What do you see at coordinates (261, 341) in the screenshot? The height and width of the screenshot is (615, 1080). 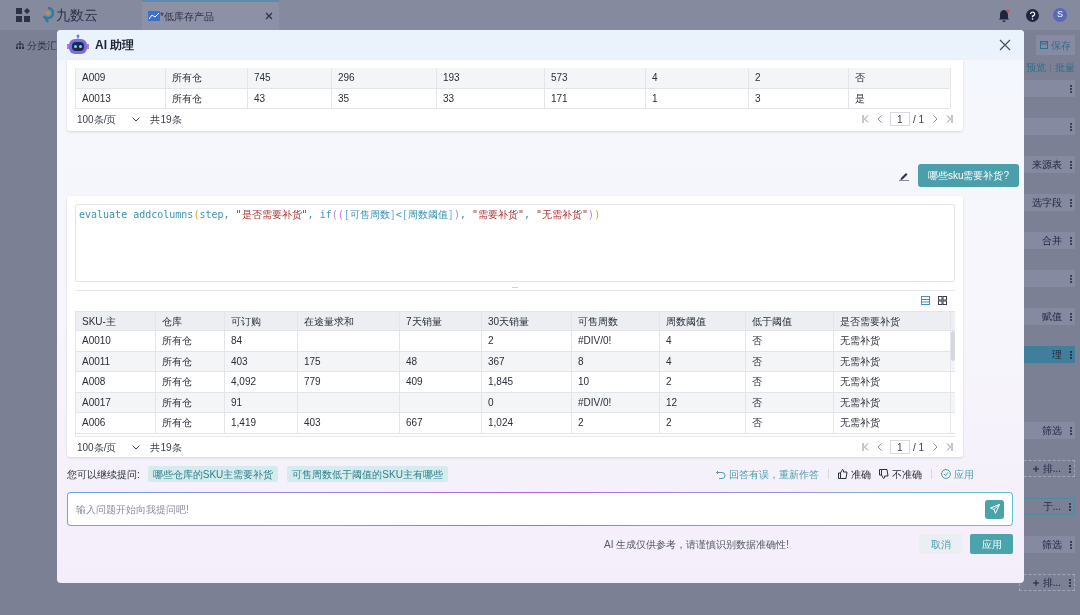 I see `table-cell: 84` at bounding box center [261, 341].